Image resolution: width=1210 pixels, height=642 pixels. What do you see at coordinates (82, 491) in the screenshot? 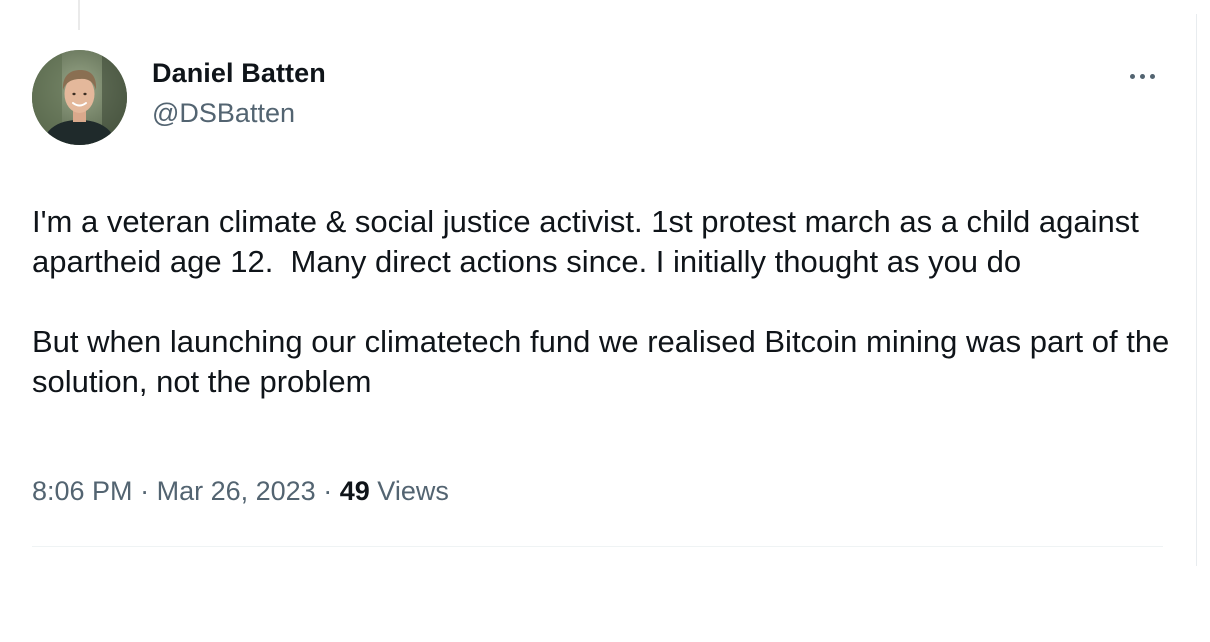
I see `tweet-time: 8:06 PM` at bounding box center [82, 491].